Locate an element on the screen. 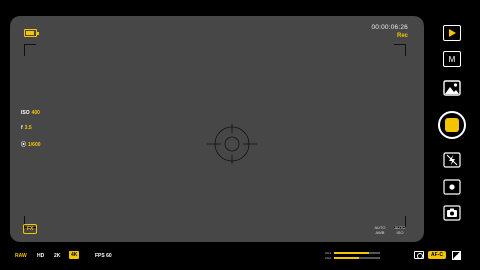  side-control-bar: M is located at coordinates (452, 135).